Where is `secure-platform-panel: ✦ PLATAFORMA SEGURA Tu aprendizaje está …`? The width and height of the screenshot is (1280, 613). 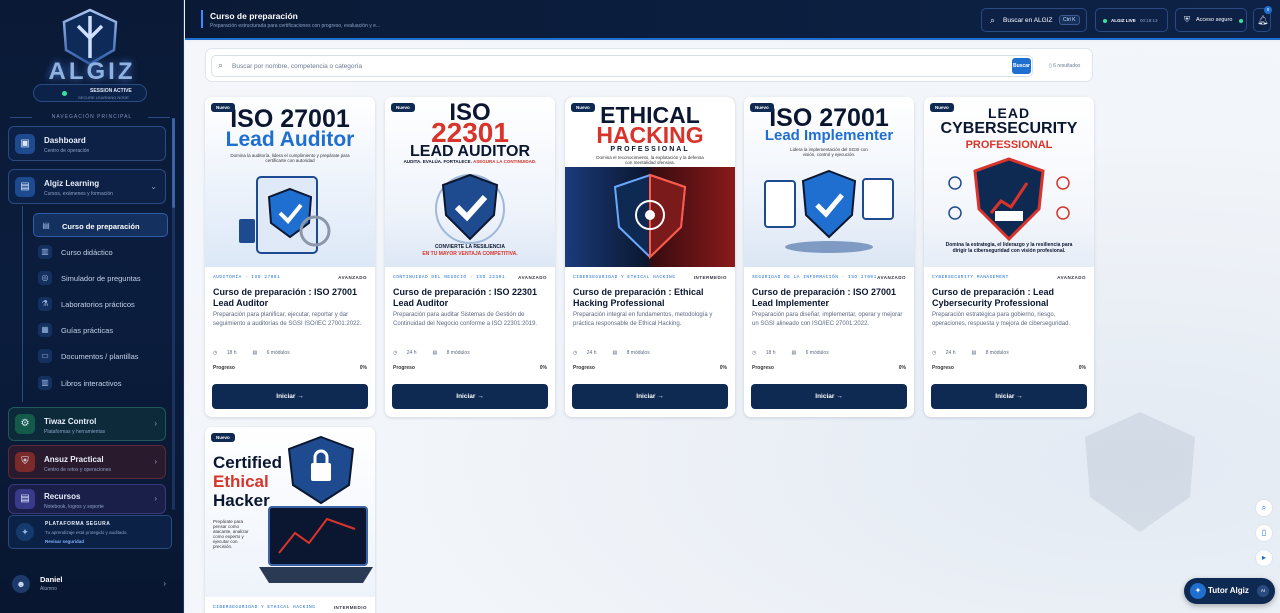 secure-platform-panel: ✦ PLATAFORMA SEGURA Tu aprendizaje está … is located at coordinates (90, 532).